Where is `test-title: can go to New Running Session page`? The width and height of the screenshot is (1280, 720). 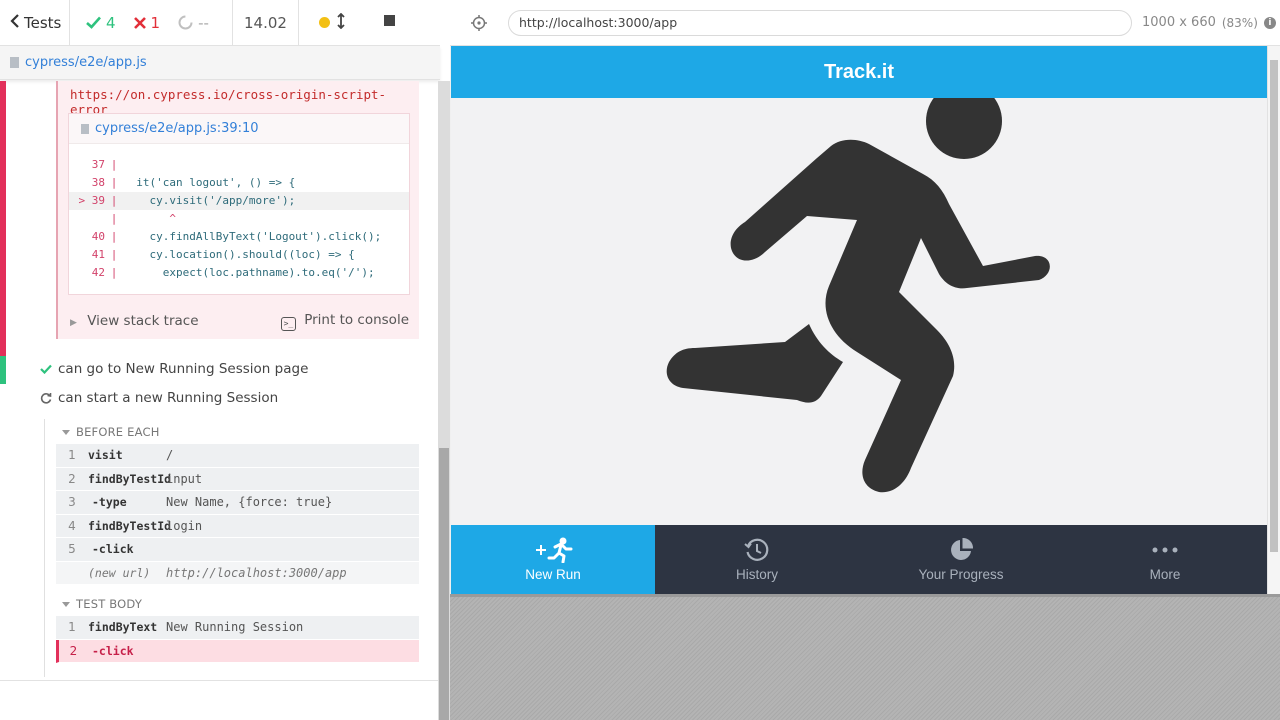
test-title: can go to New Running Session page is located at coordinates (183, 369).